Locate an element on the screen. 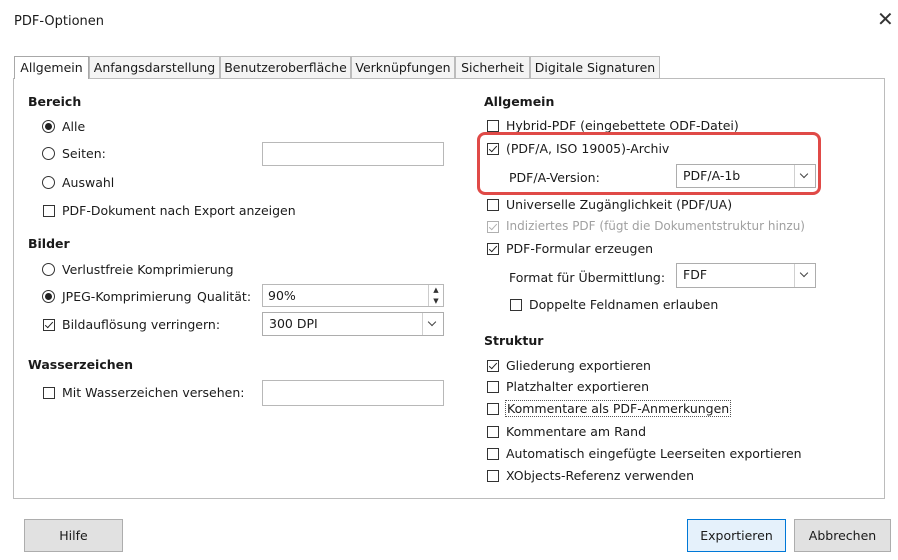  quality-value: 90% is located at coordinates (282, 295).